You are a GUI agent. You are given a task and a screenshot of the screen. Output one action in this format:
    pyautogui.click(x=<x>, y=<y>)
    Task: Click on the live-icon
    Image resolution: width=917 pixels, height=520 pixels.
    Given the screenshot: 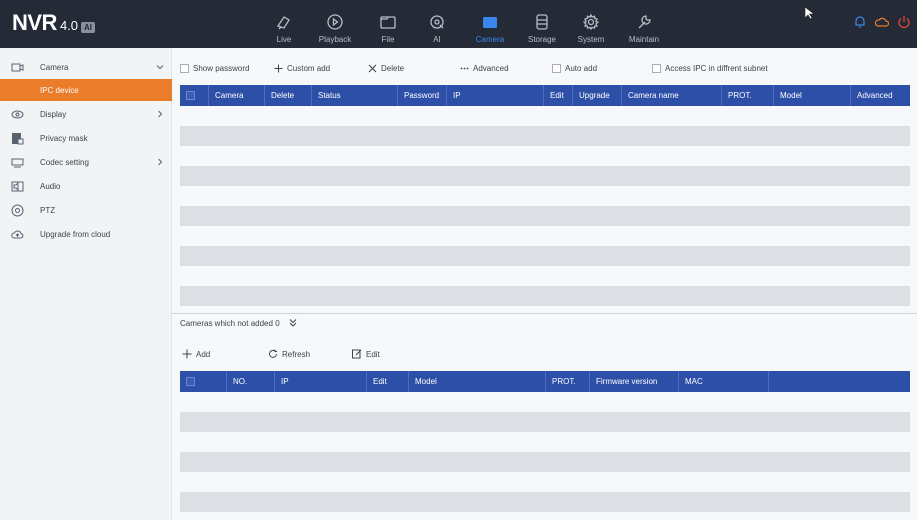 What is the action you would take?
    pyautogui.click(x=283, y=23)
    